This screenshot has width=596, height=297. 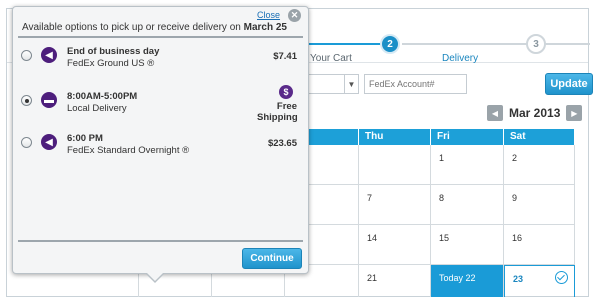 I want to click on continue-button: Continue, so click(x=272, y=258).